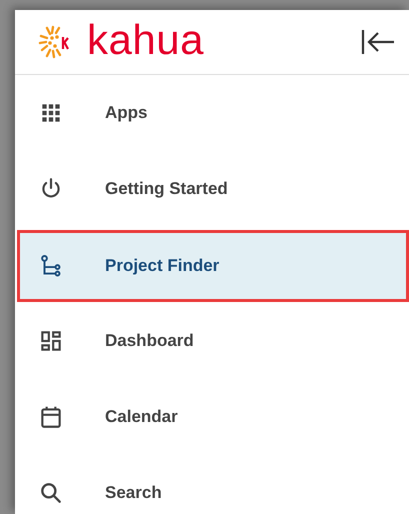 The width and height of the screenshot is (409, 514). What do you see at coordinates (213, 266) in the screenshot?
I see `nav-item: Project Finder` at bounding box center [213, 266].